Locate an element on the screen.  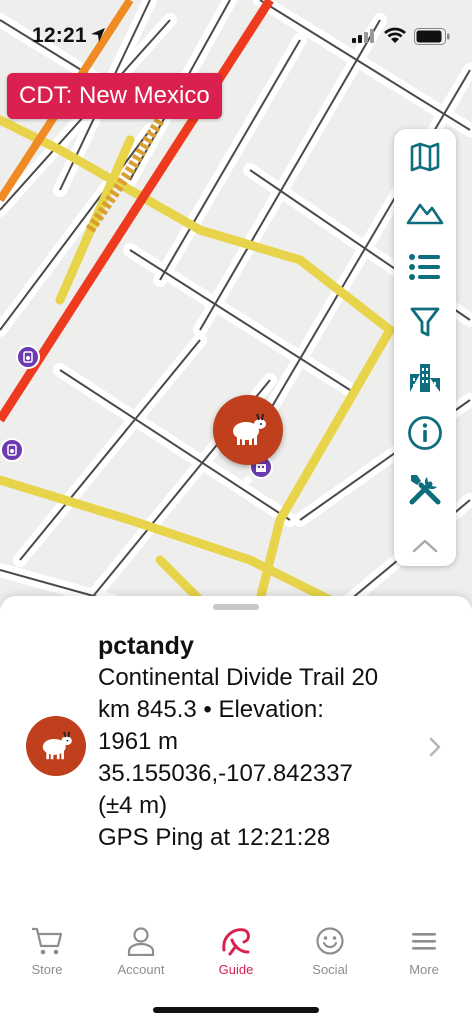
location-arrow-icon is located at coordinates (98, 35).